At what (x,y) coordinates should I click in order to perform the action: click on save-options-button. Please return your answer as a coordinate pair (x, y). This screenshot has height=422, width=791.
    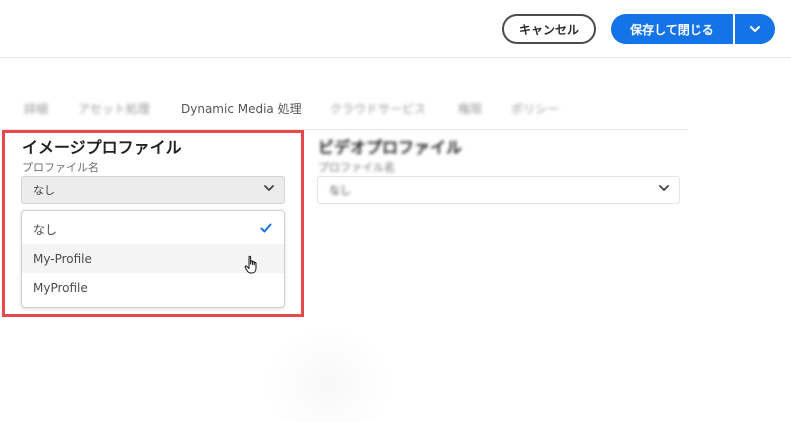
    Looking at the image, I should click on (755, 29).